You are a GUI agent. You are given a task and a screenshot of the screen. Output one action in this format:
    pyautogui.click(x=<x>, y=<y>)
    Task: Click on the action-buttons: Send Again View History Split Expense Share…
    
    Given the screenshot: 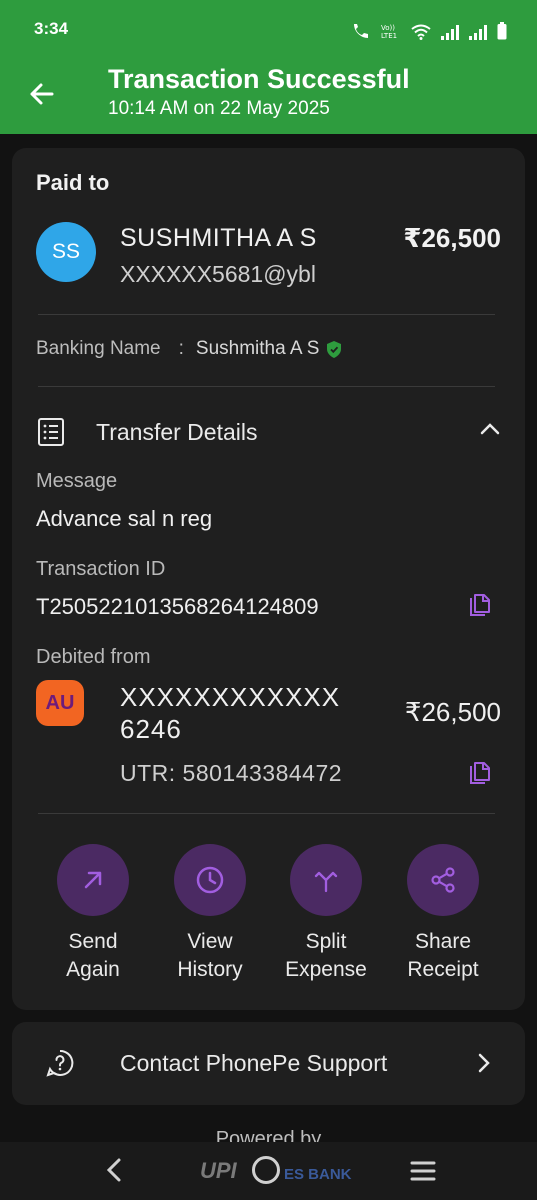 What is the action you would take?
    pyautogui.click(x=268, y=914)
    